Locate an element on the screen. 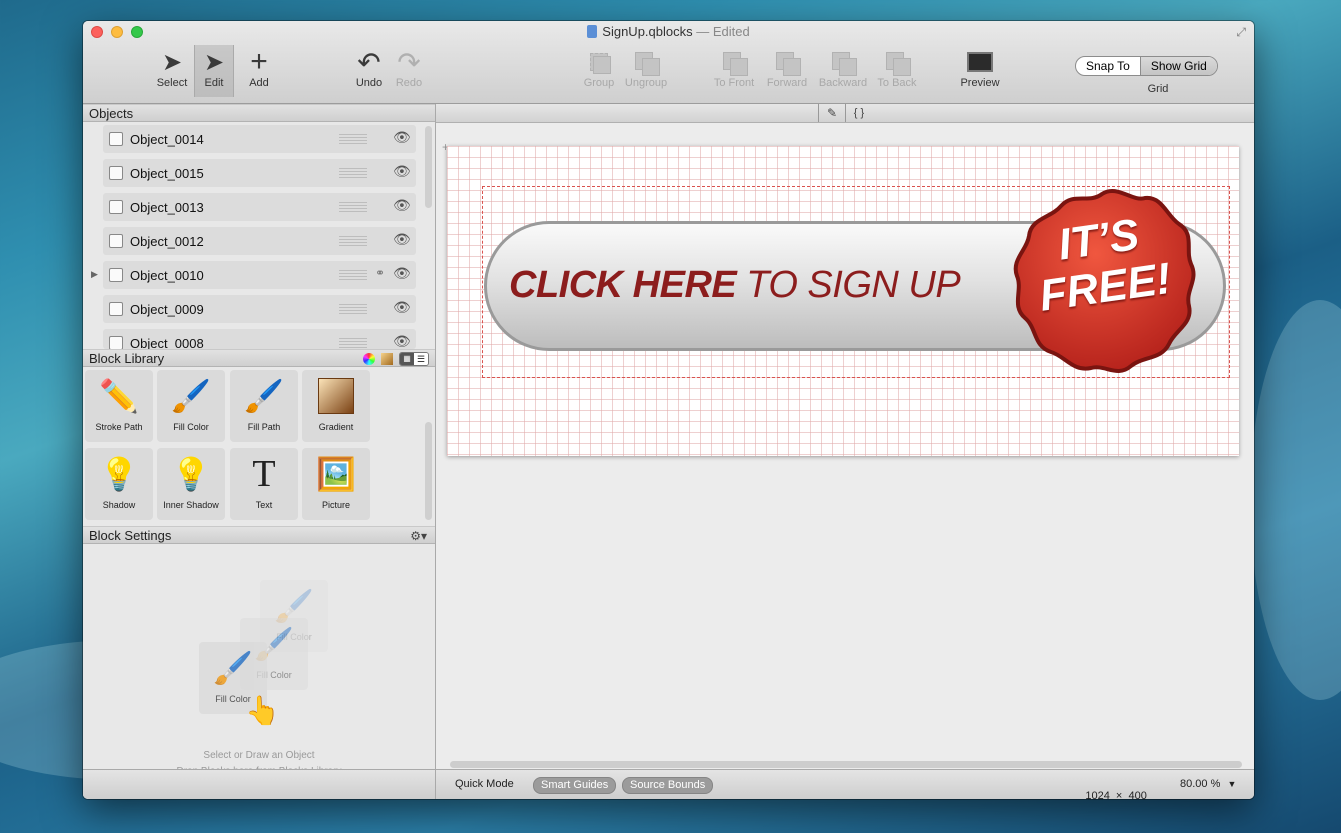 The image size is (1341, 833). lightbulb-icon: 💡 is located at coordinates (119, 474).